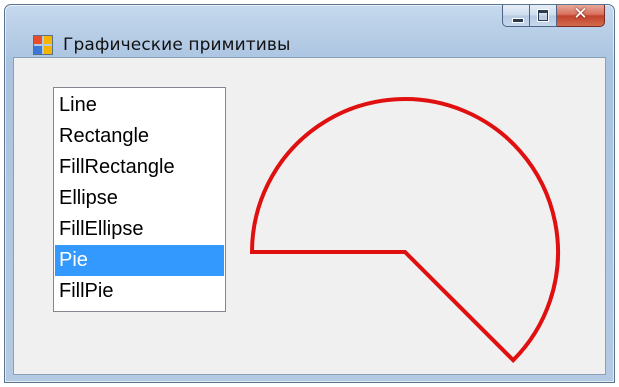 The width and height of the screenshot is (619, 387). I want to click on listbox-item-line: Line, so click(139, 105).